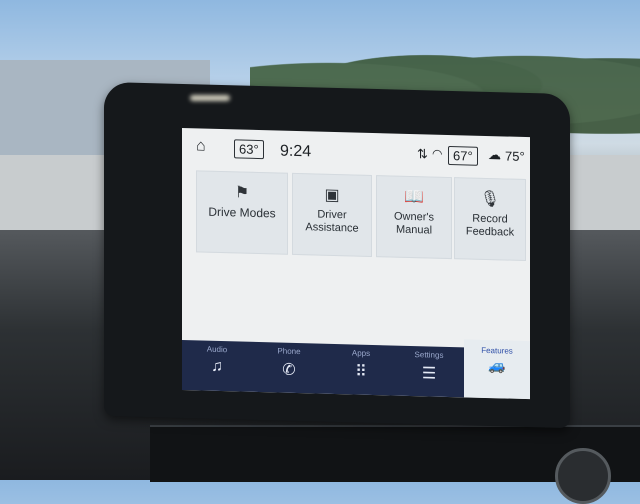  I want to click on nav-label: Phone, so click(289, 351).